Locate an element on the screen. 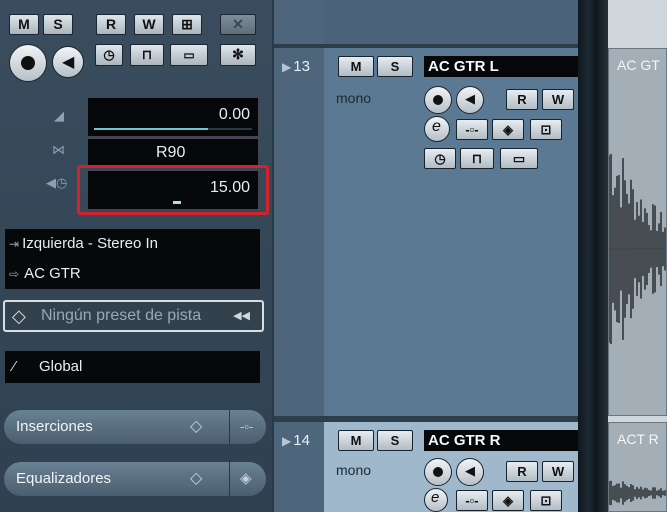 The width and height of the screenshot is (667, 512). inserts-edit-icon: -▫- is located at coordinates (246, 427).